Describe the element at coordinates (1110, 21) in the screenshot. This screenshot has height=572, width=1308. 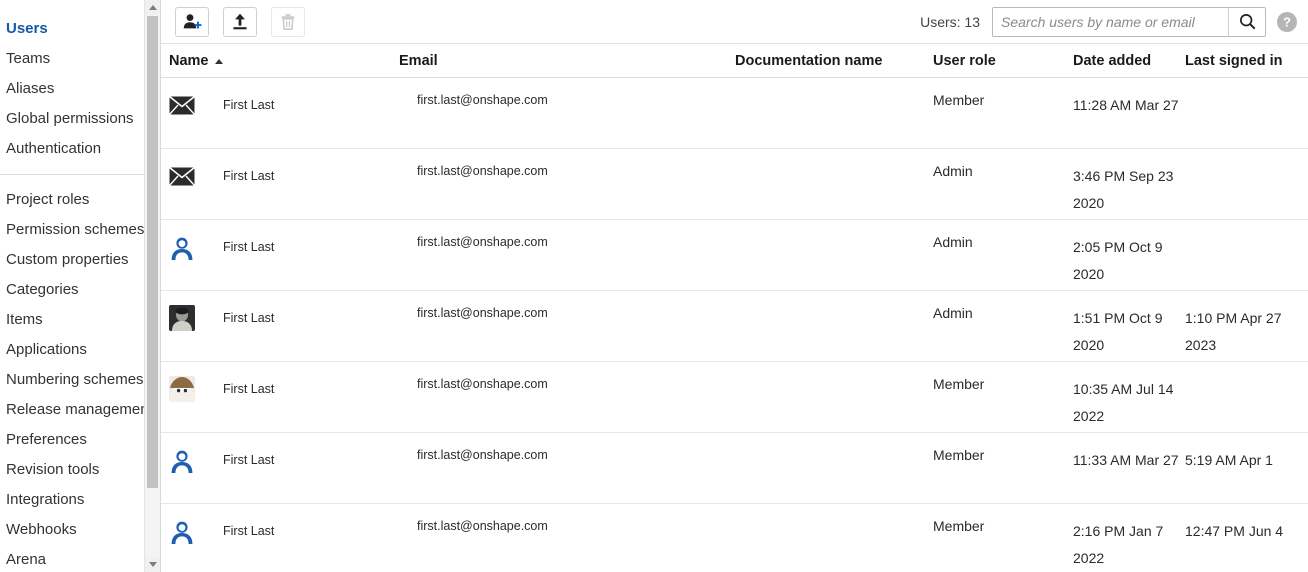
I see `search-input` at that location.